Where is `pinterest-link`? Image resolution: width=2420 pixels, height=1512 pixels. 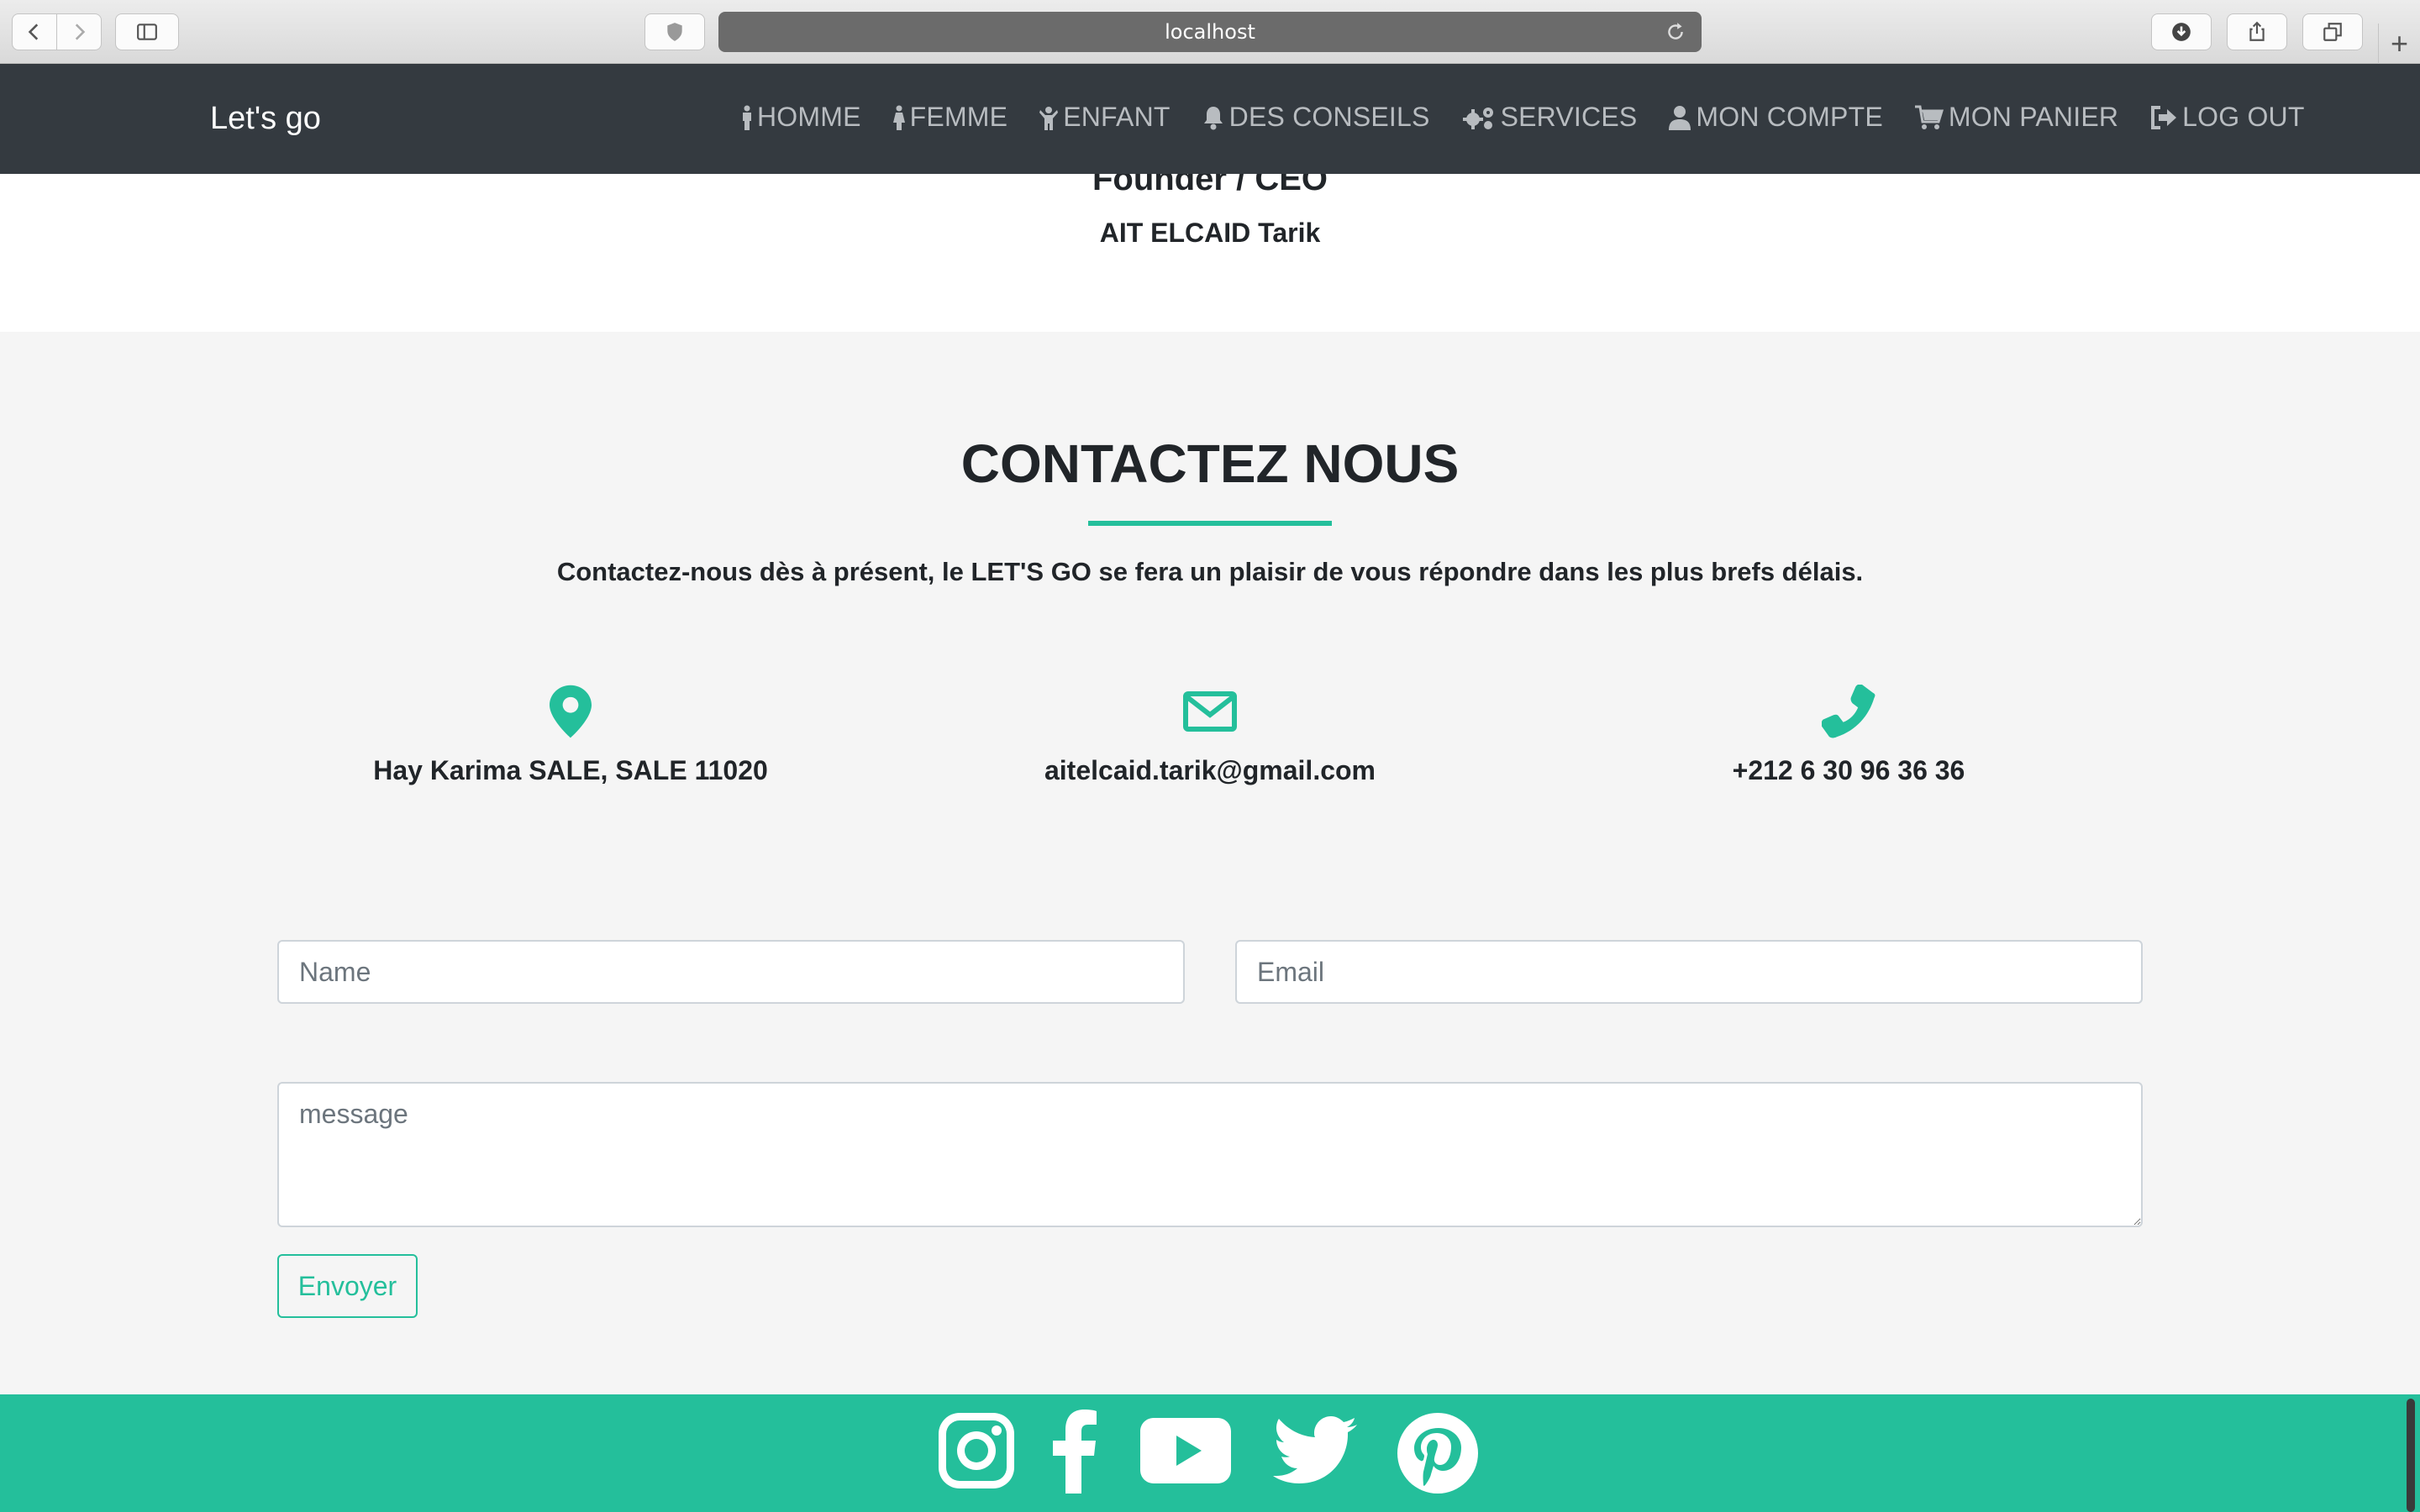 pinterest-link is located at coordinates (1437, 1453).